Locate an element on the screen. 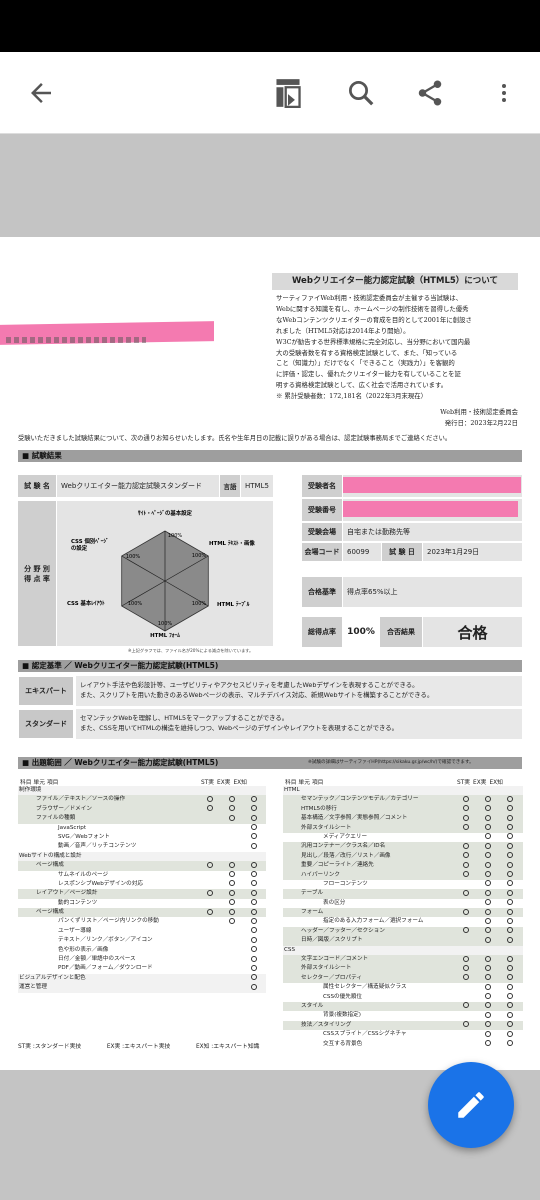 The height and width of the screenshot is (1200, 540). syllabus-row: ファイルの種類 is located at coordinates (142, 819).